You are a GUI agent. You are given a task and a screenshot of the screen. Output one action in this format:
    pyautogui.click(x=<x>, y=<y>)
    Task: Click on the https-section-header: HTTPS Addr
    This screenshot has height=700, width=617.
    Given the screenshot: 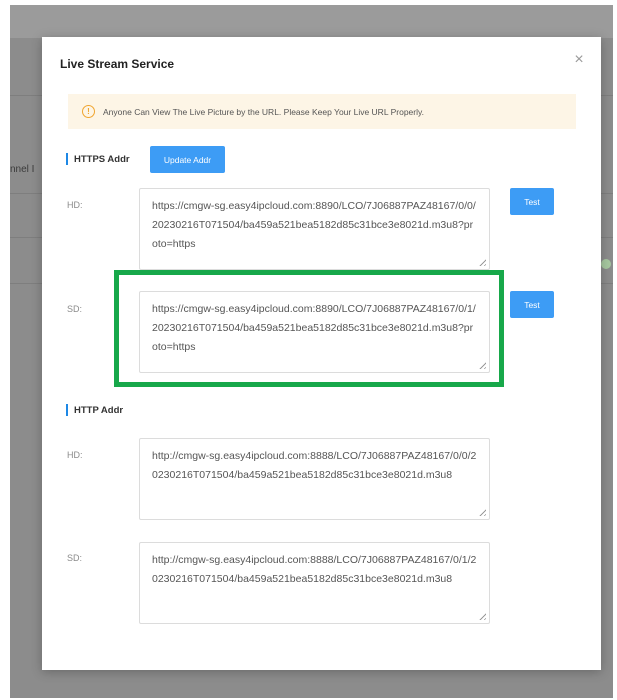 What is the action you would take?
    pyautogui.click(x=98, y=159)
    